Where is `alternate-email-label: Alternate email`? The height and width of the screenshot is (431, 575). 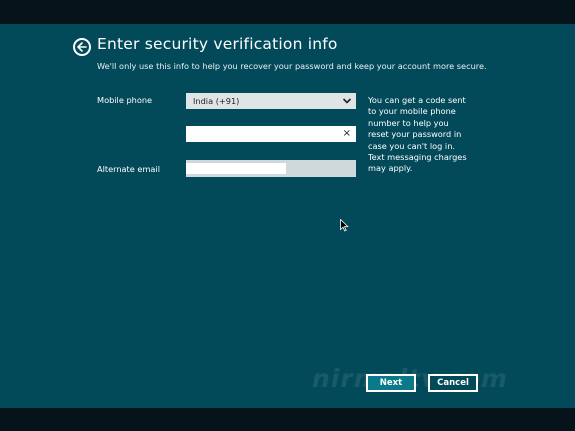 alternate-email-label: Alternate email is located at coordinates (128, 169).